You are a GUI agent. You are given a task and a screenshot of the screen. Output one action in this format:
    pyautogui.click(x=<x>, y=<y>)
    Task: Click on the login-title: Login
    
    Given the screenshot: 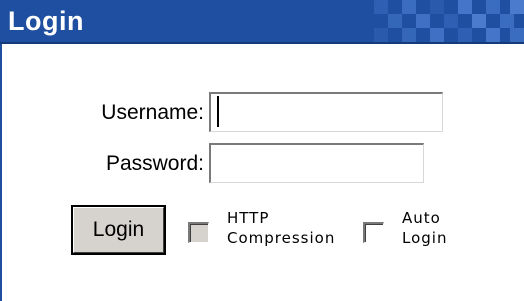 What is the action you would take?
    pyautogui.click(x=46, y=21)
    